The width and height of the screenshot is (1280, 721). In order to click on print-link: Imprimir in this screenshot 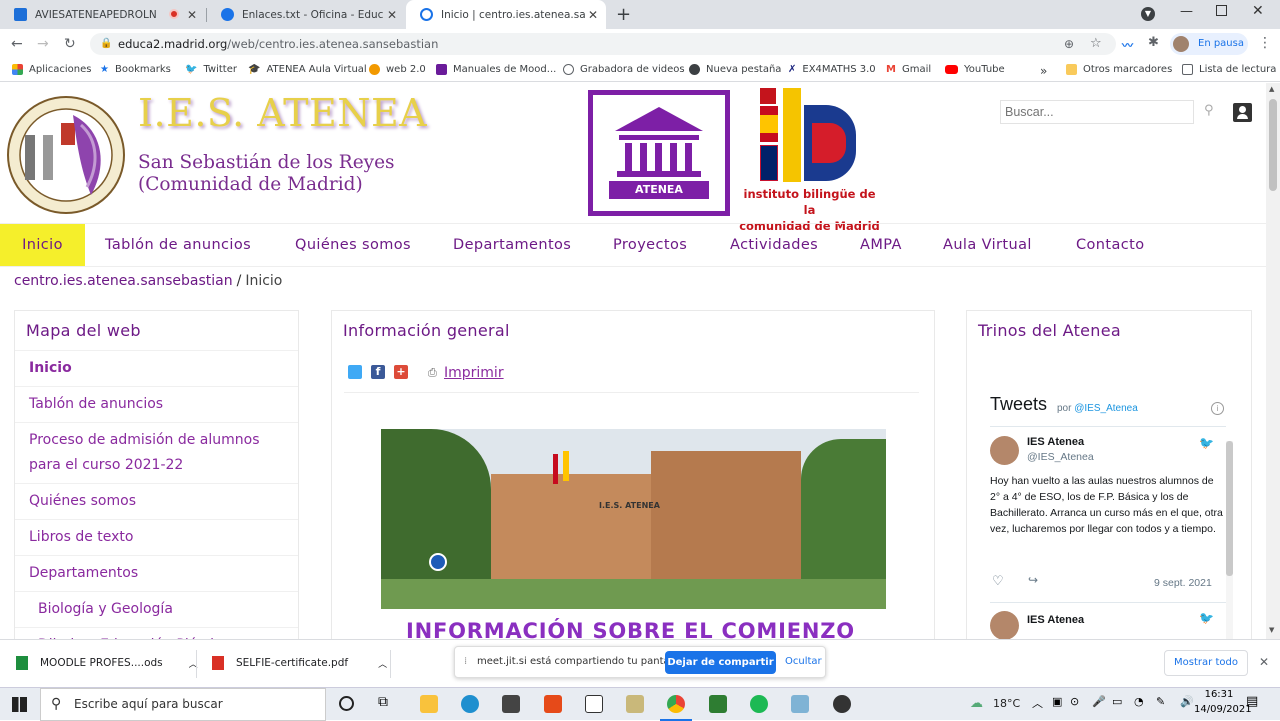, I will do `click(474, 373)`.